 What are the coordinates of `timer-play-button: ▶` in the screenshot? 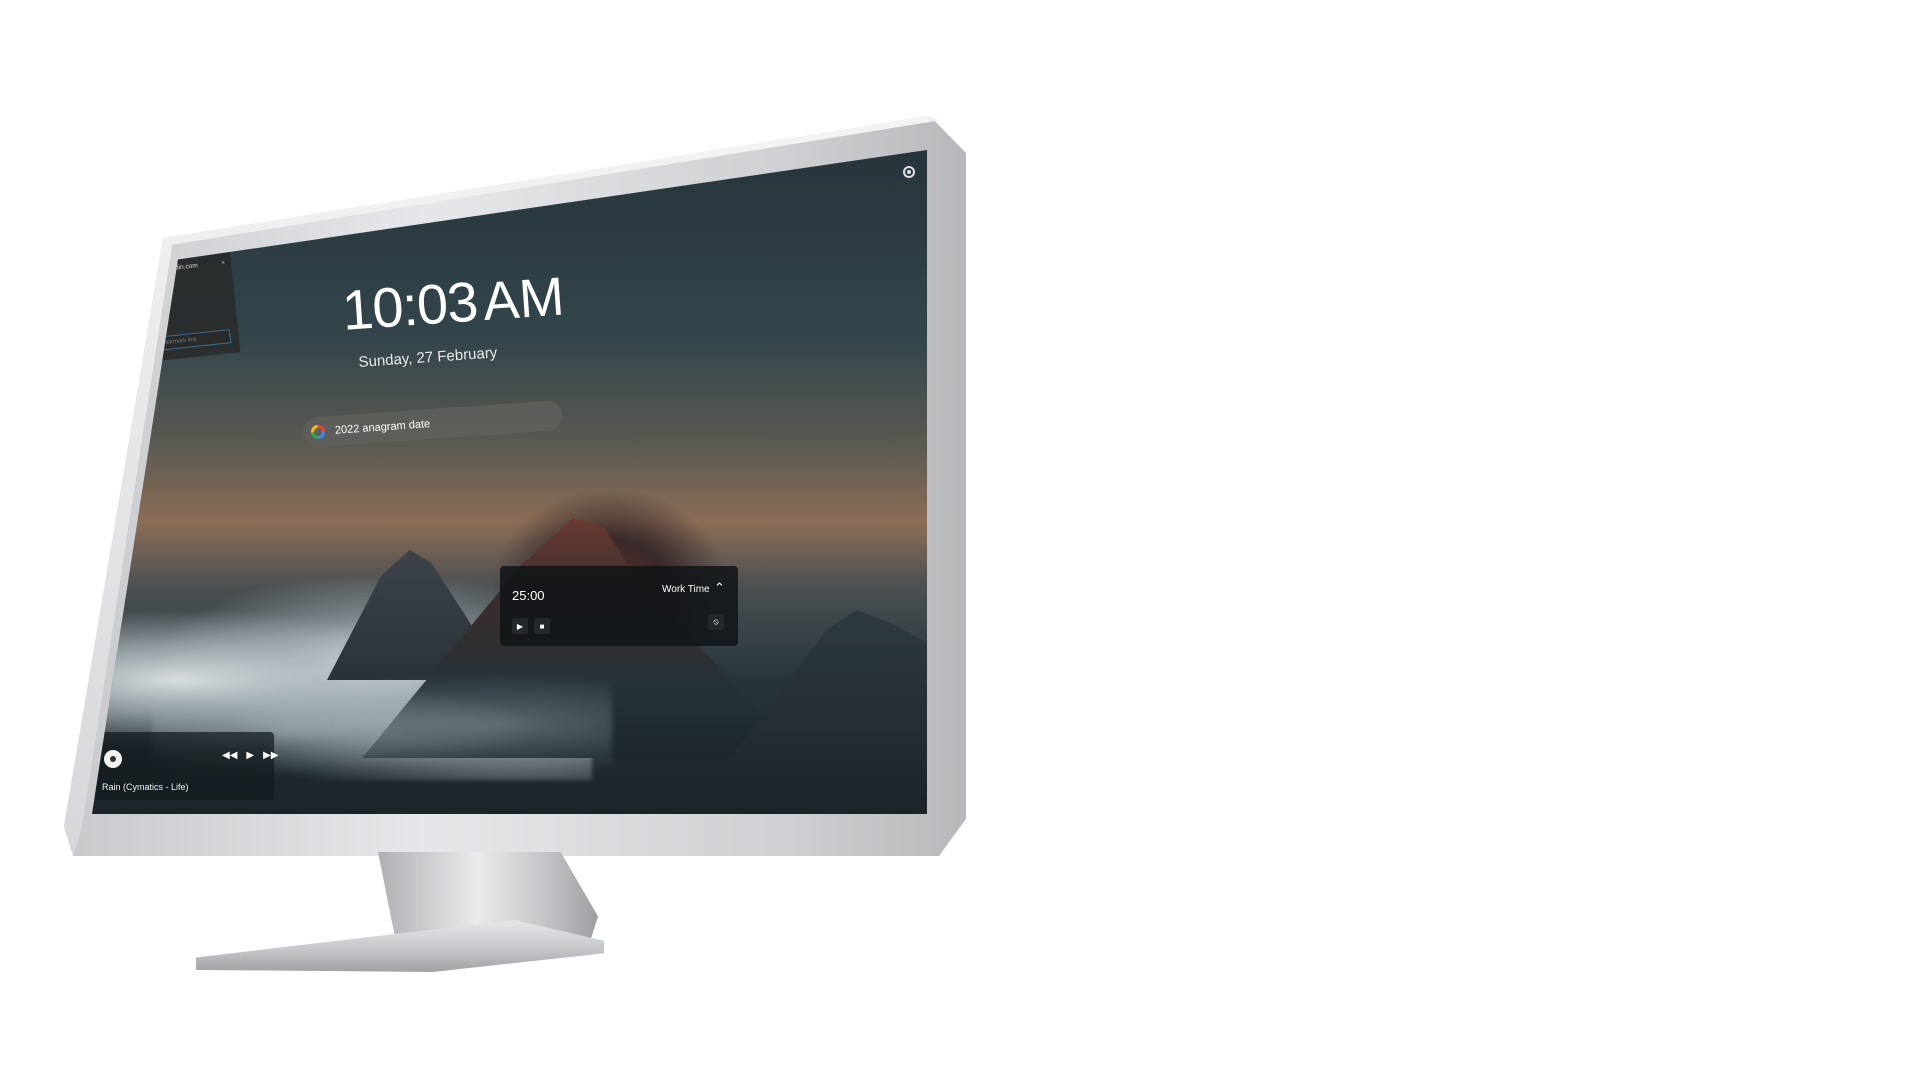 It's located at (520, 626).